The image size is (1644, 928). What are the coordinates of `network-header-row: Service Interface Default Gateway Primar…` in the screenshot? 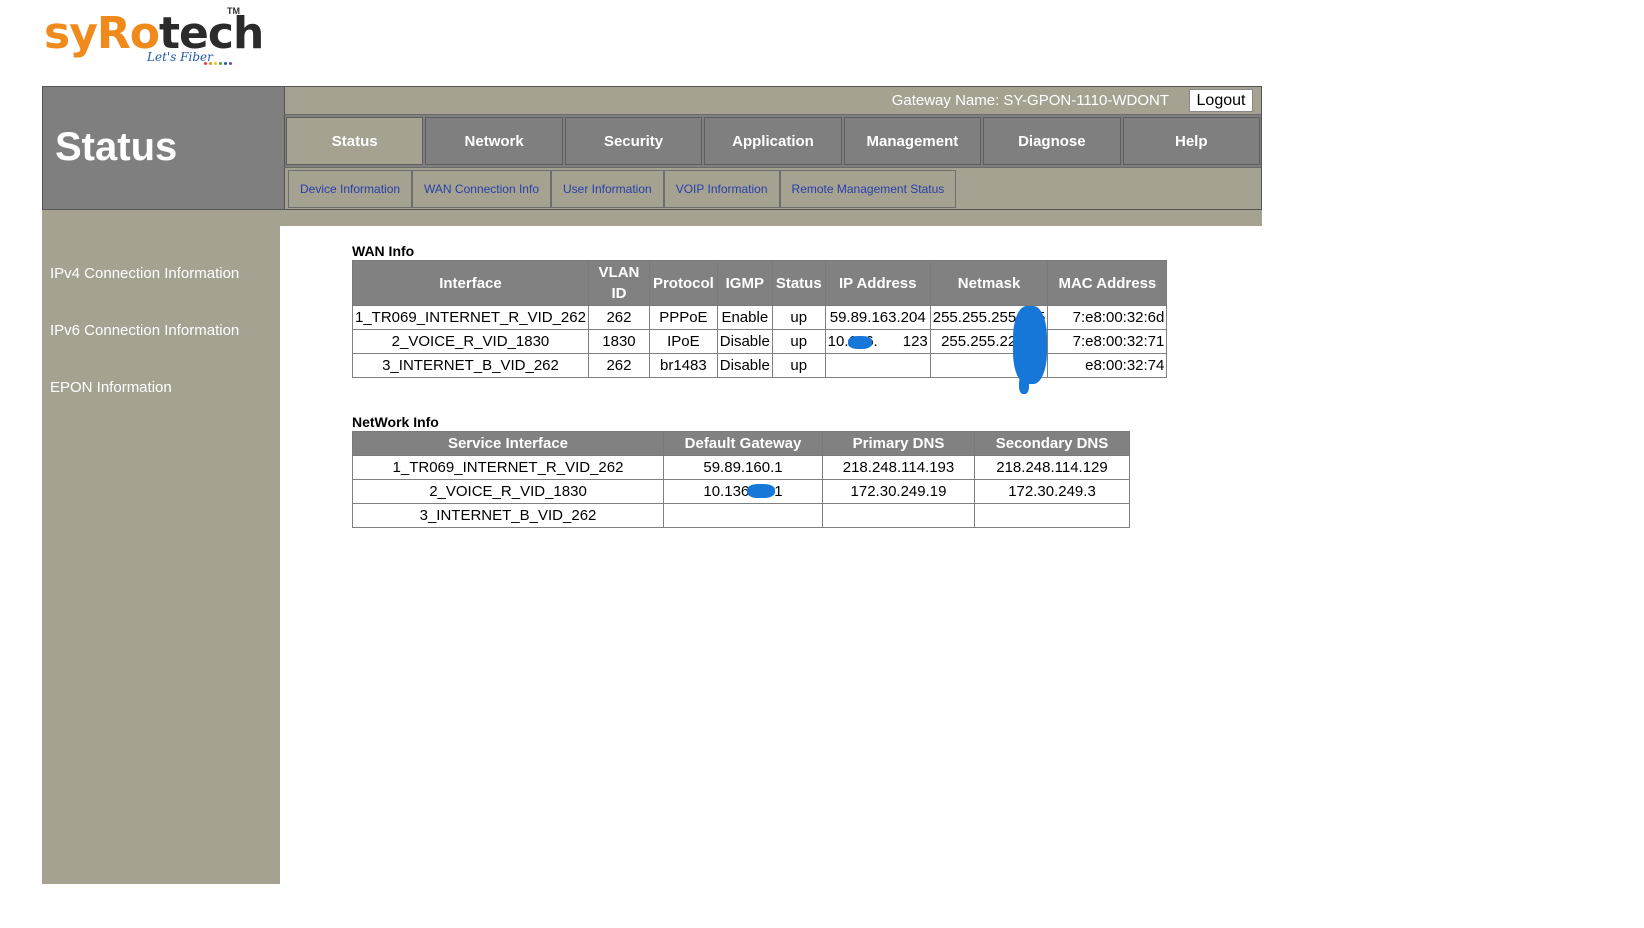 It's located at (741, 443).